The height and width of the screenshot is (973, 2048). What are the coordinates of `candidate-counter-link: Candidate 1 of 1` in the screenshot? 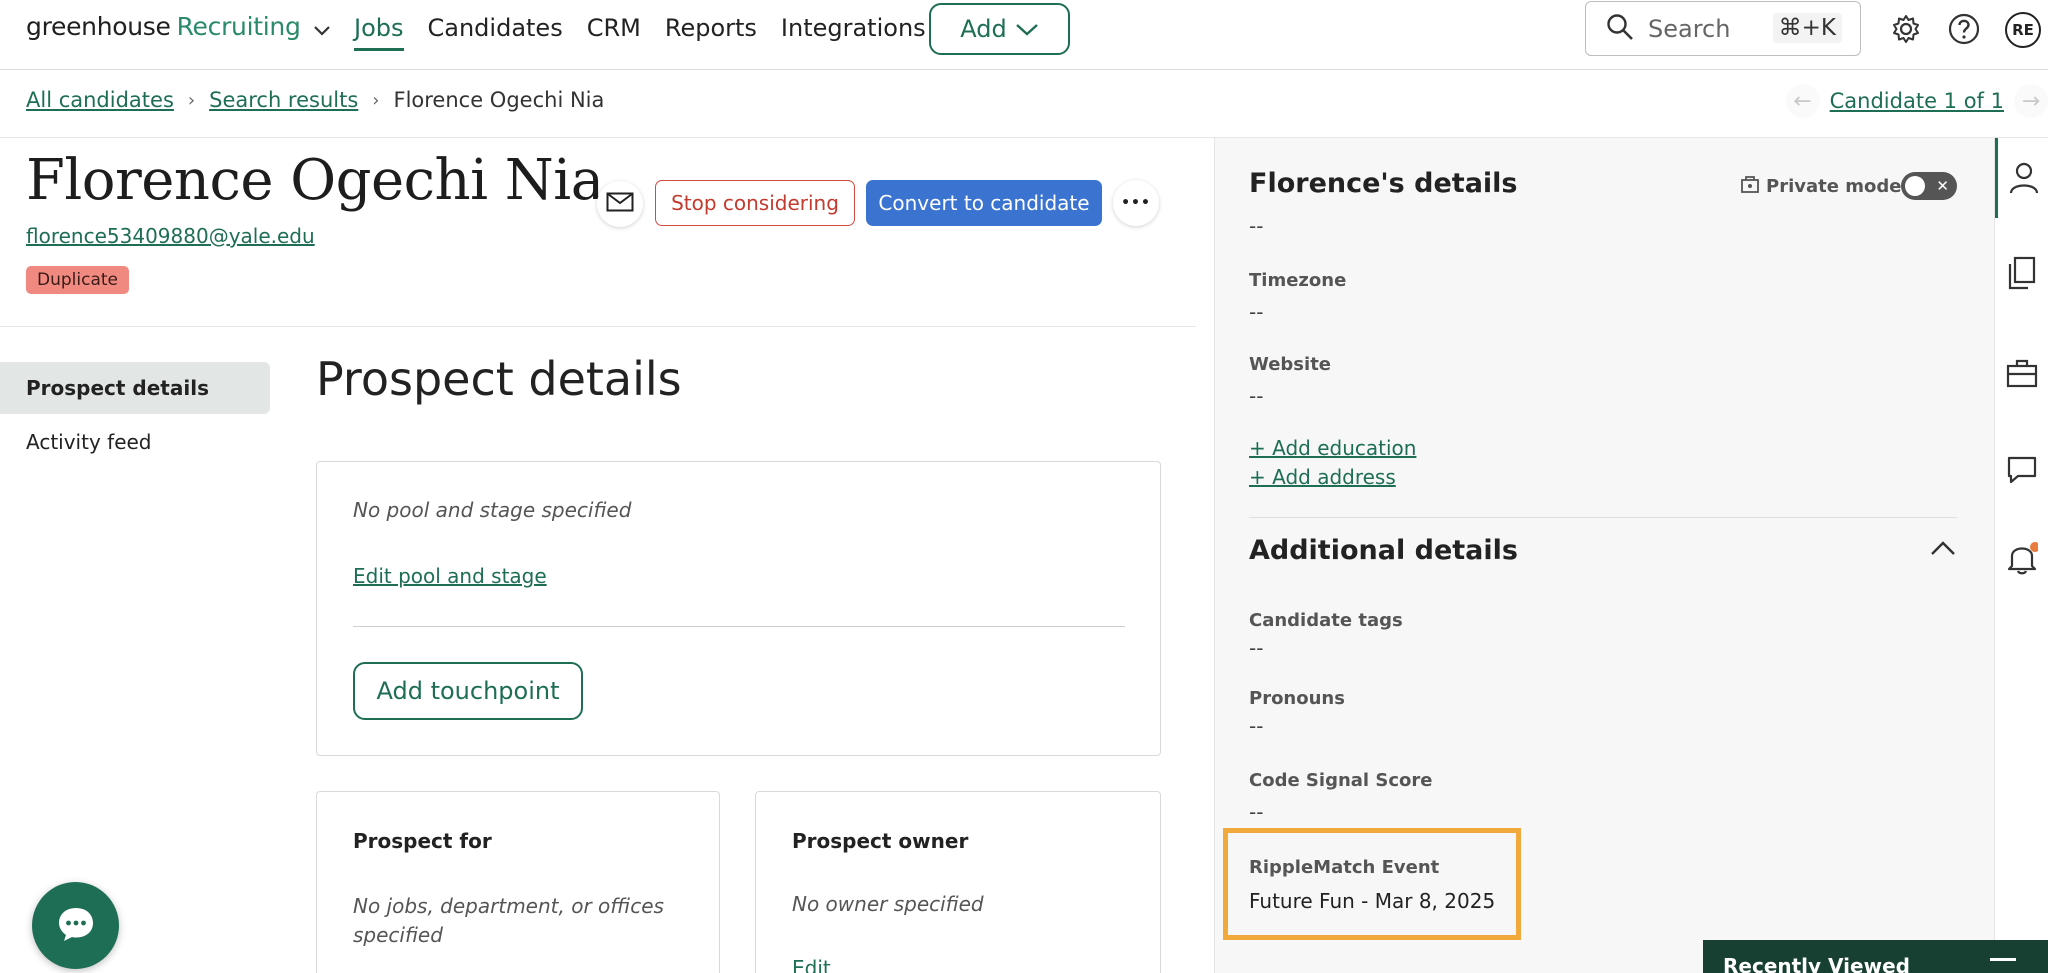 It's located at (1917, 101).